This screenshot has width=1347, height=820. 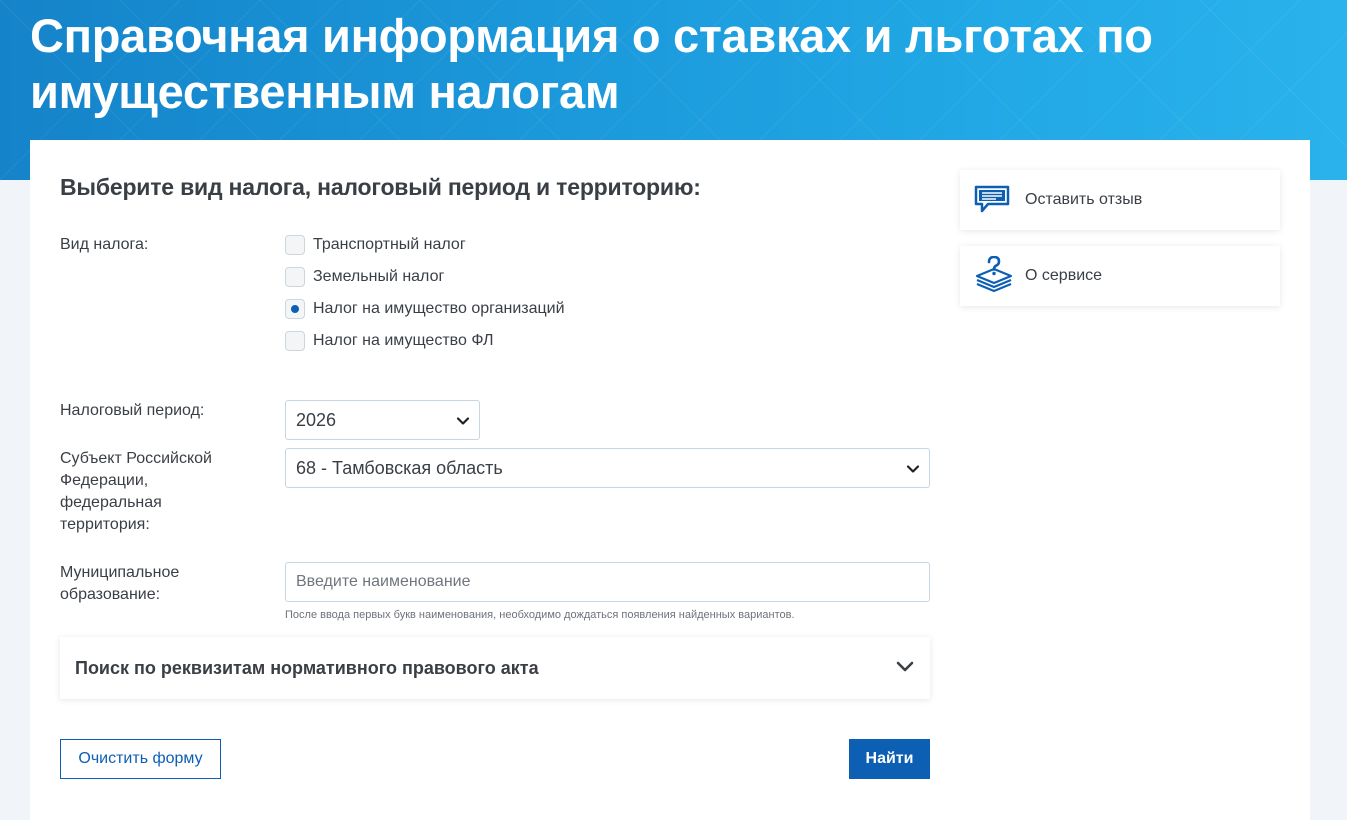 What do you see at coordinates (889, 759) in the screenshot?
I see `find-button: Найти` at bounding box center [889, 759].